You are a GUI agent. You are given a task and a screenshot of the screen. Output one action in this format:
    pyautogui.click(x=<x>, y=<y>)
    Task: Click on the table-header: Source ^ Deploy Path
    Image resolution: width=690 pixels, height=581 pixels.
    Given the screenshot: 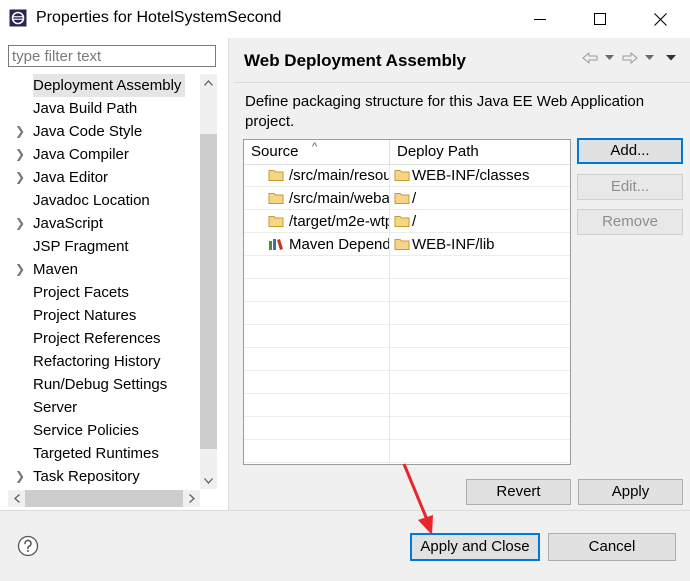 What is the action you would take?
    pyautogui.click(x=407, y=152)
    